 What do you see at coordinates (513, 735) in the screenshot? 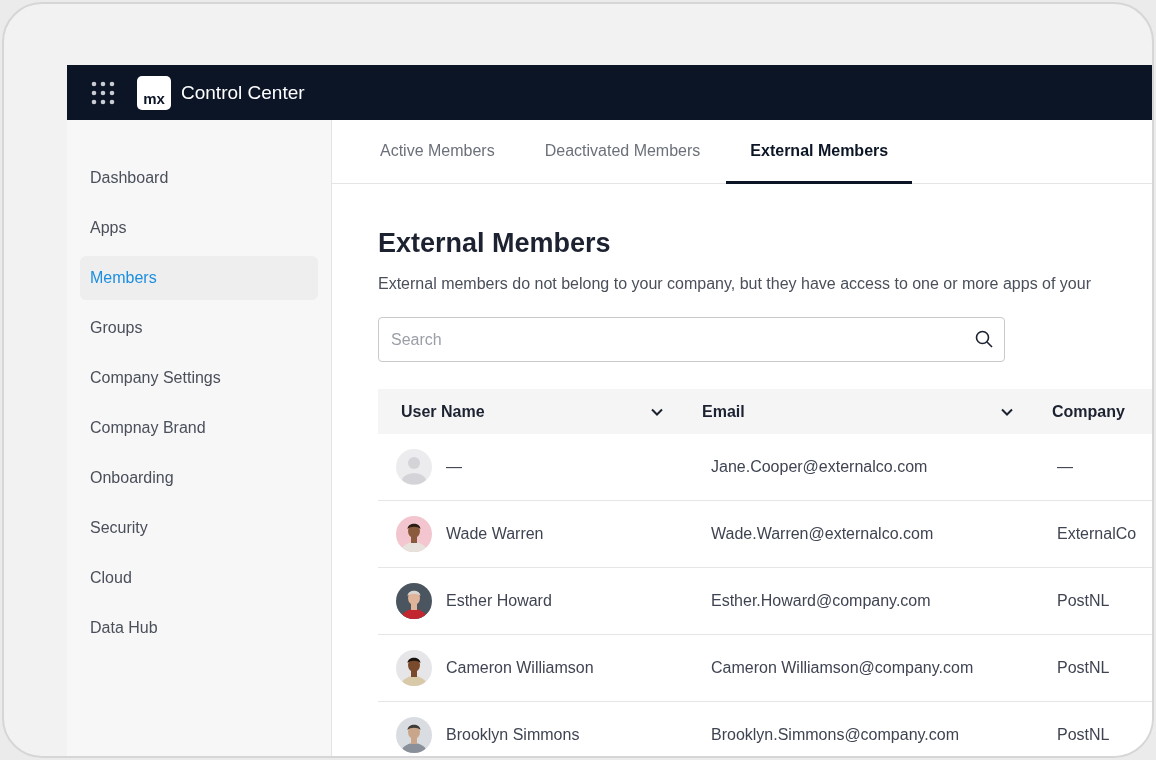
I see `table-cell: Brooklyn Simmons` at bounding box center [513, 735].